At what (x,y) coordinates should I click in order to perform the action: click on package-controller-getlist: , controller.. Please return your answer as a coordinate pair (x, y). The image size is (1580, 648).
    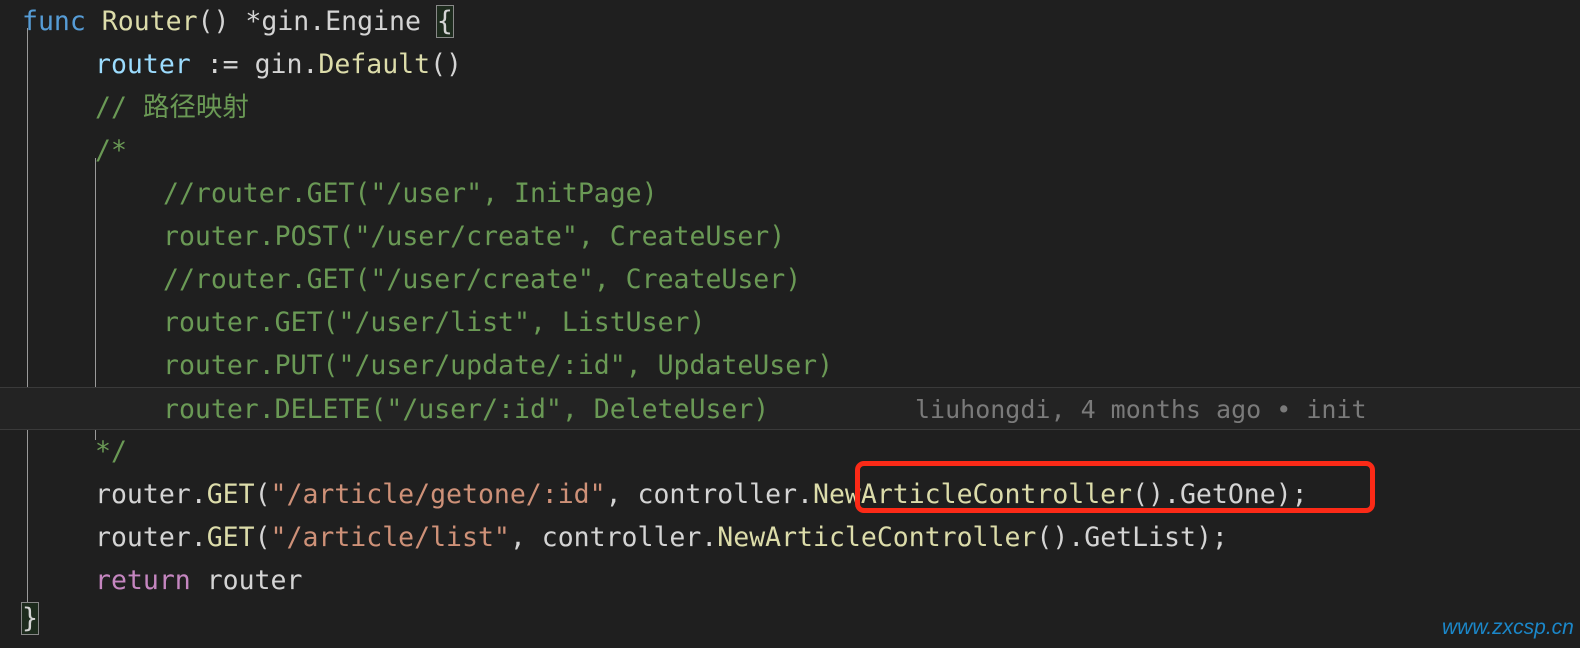
    Looking at the image, I should click on (613, 537).